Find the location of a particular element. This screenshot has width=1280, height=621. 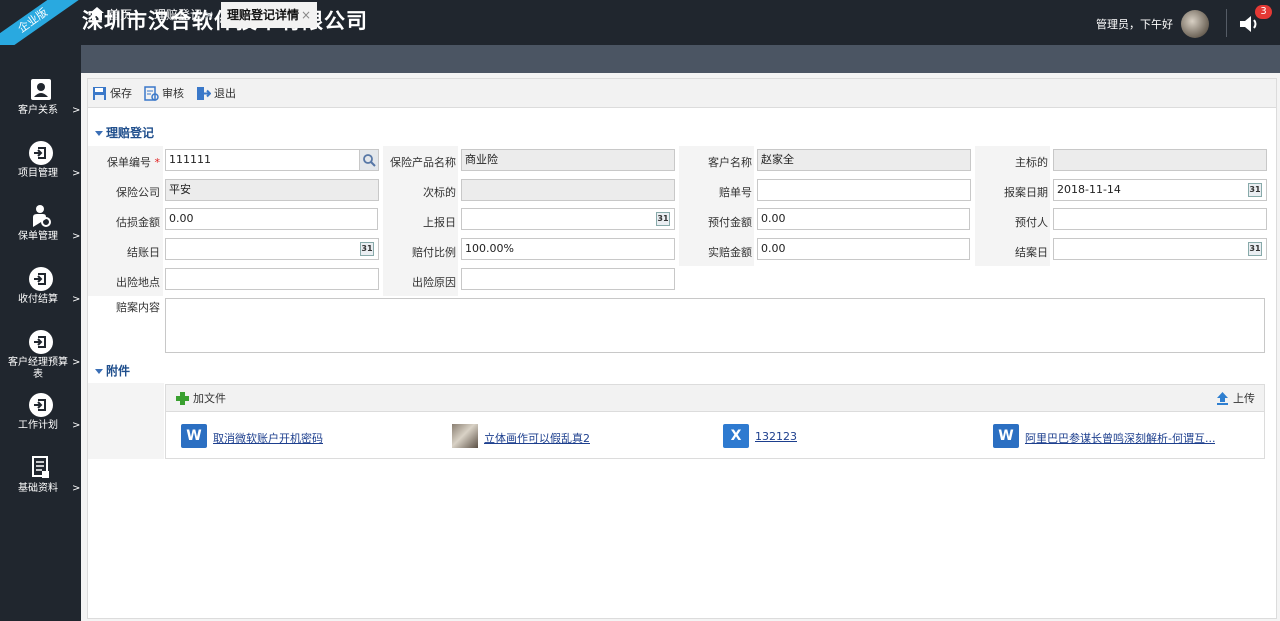

accident-cause-input is located at coordinates (568, 279).